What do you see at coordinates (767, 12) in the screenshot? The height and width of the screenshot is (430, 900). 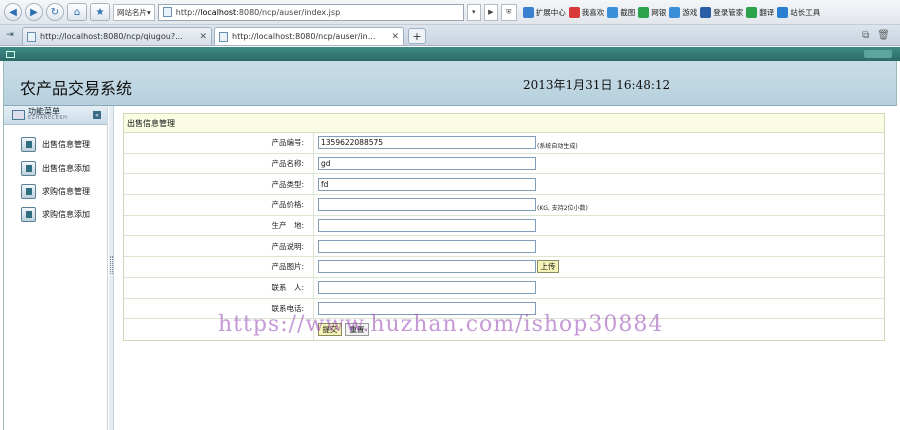 I see `toolbar-link-label: 翻译` at bounding box center [767, 12].